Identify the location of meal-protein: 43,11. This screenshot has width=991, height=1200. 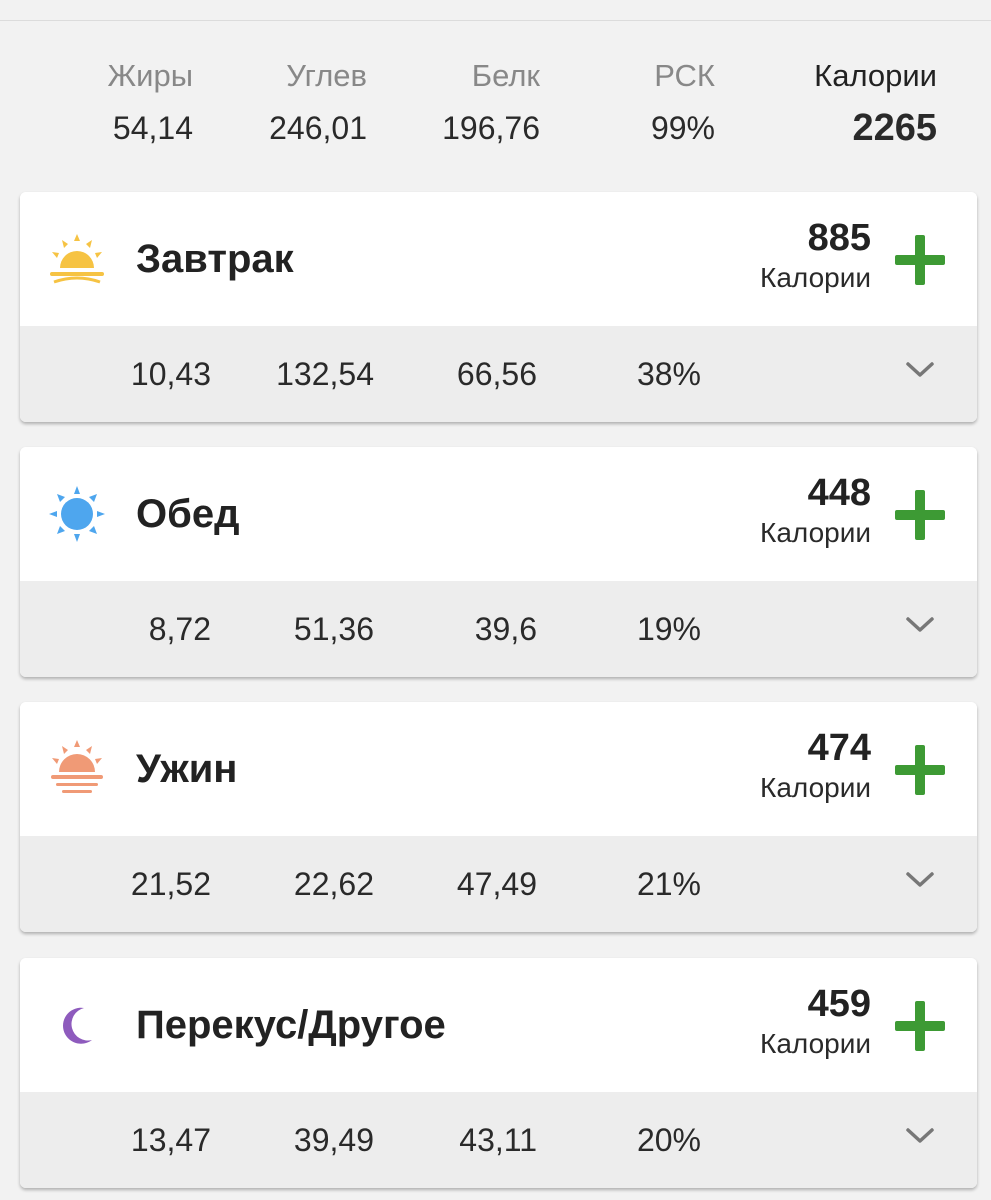
(498, 1140).